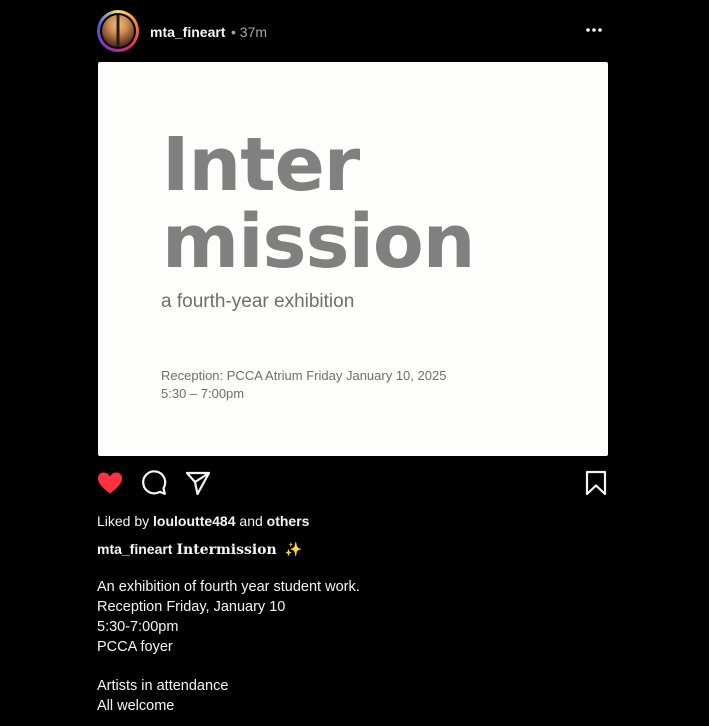  I want to click on likes-and: and, so click(251, 521).